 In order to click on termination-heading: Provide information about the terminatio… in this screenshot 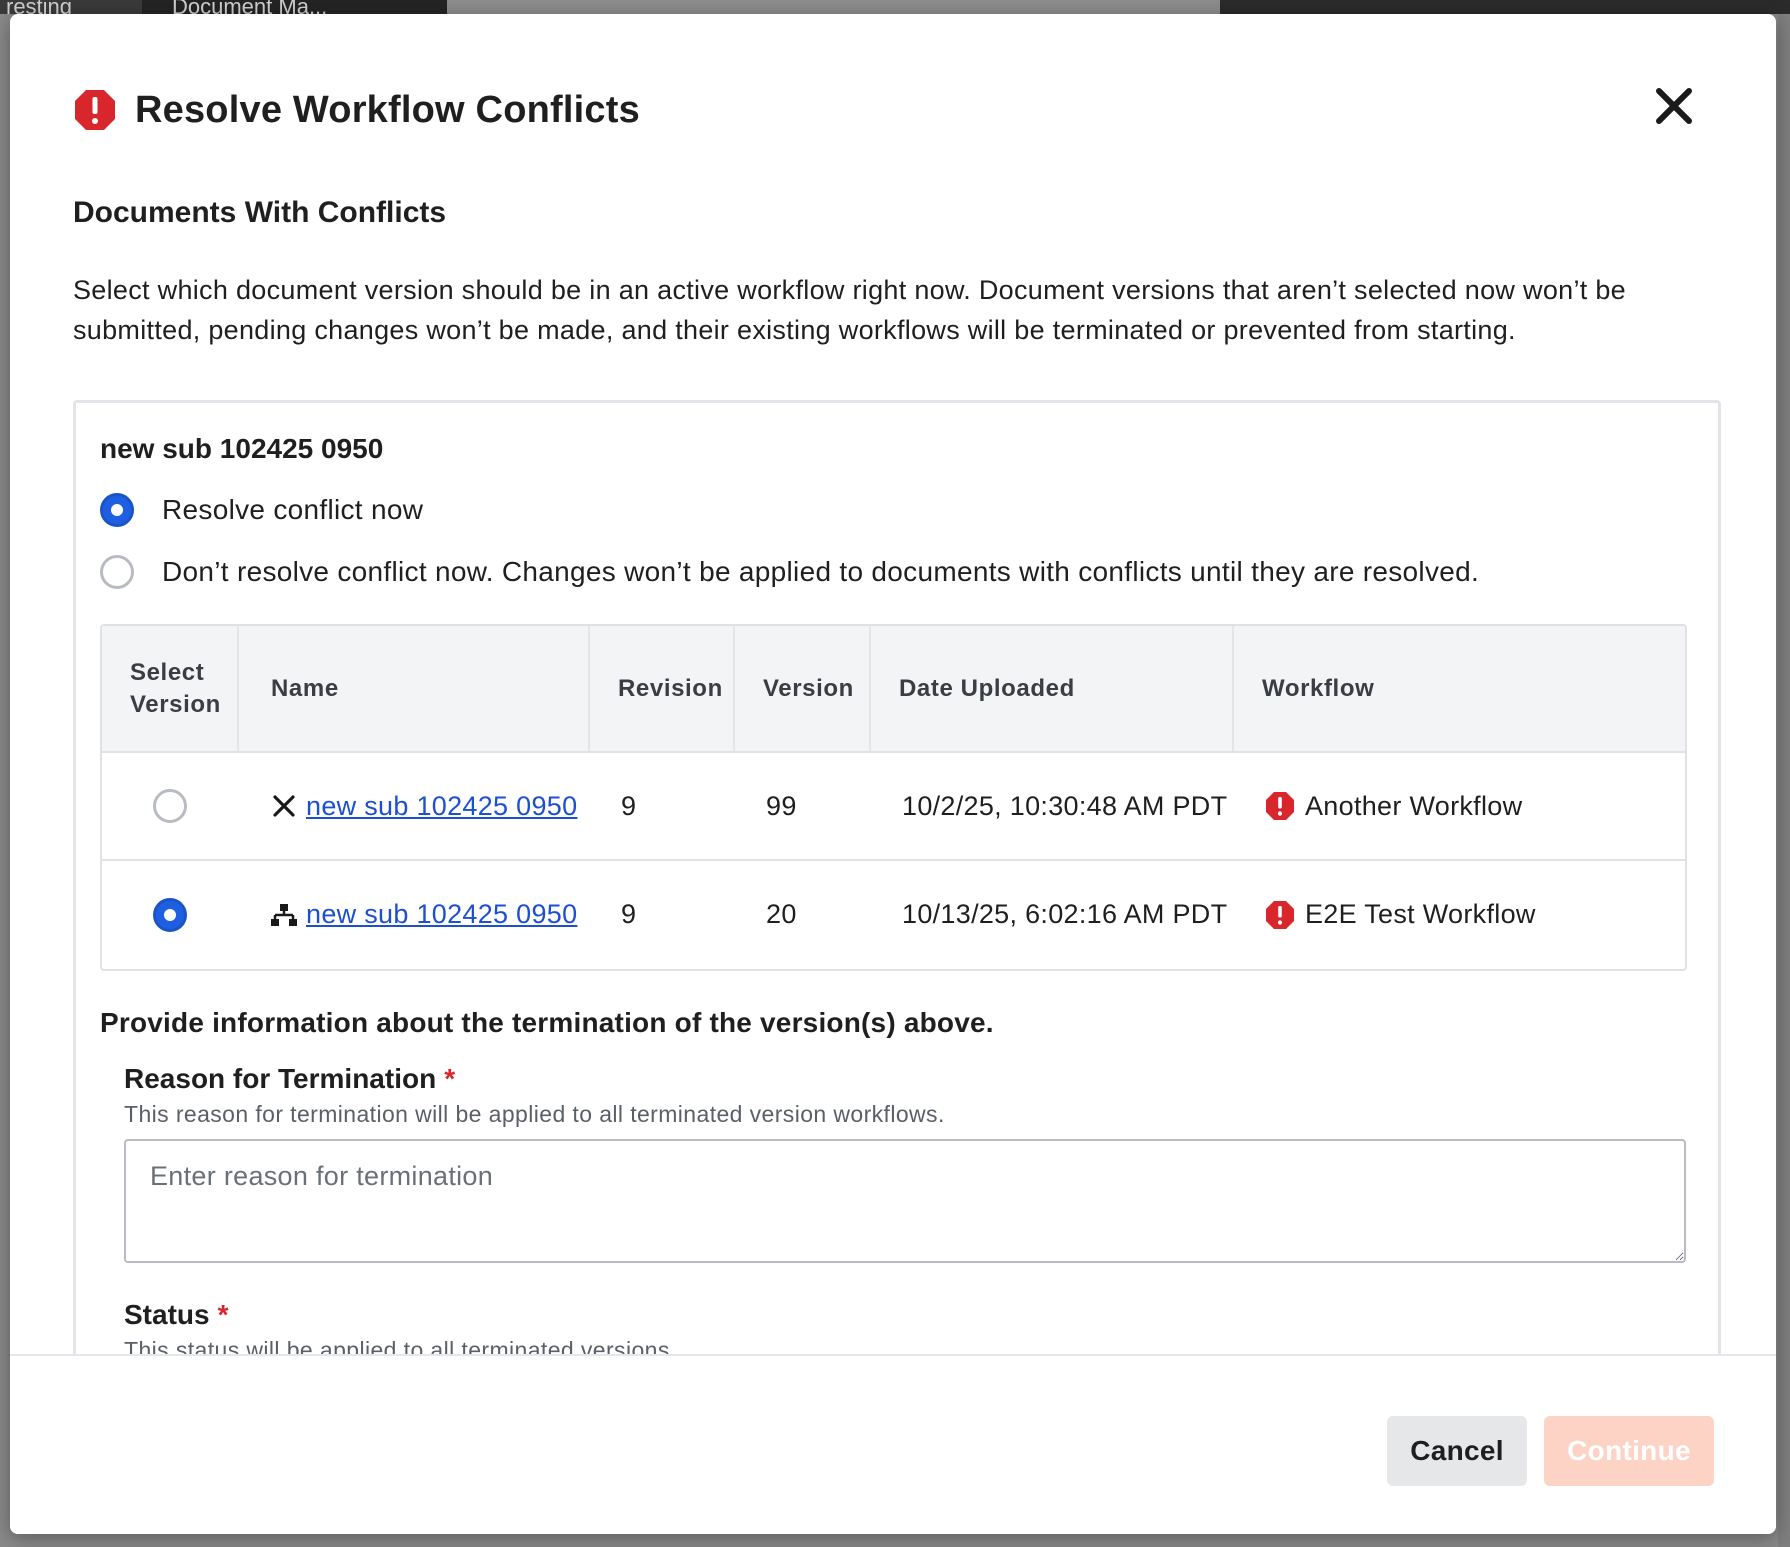, I will do `click(547, 1022)`.